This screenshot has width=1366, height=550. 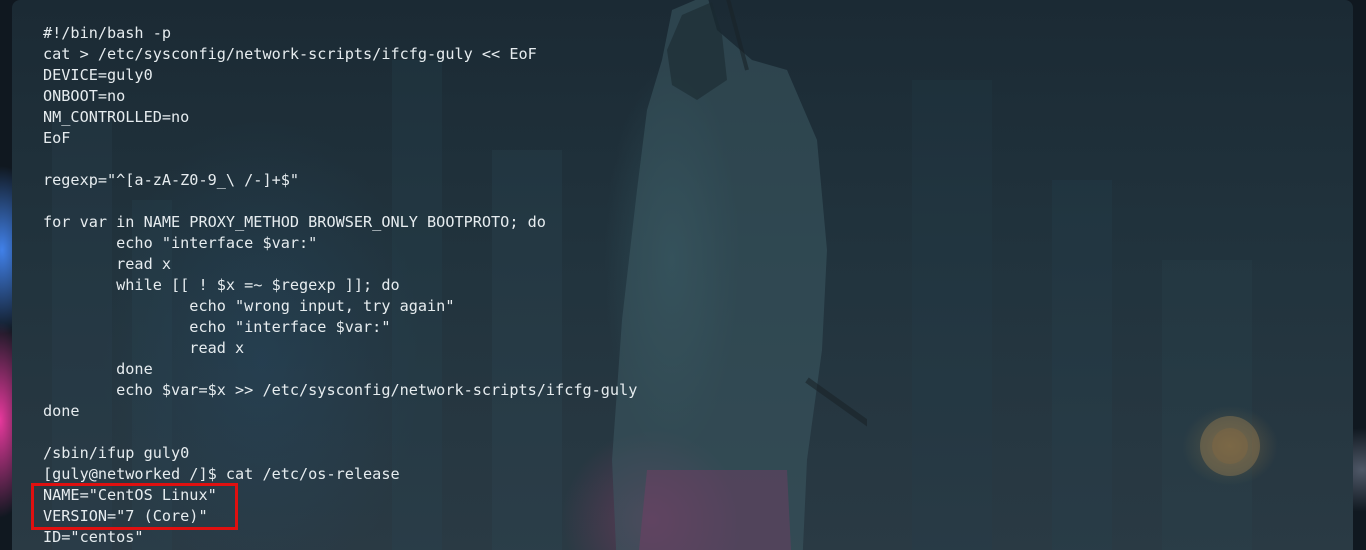 I want to click on terminal-line: echo "wrong input, try again", so click(x=249, y=306).